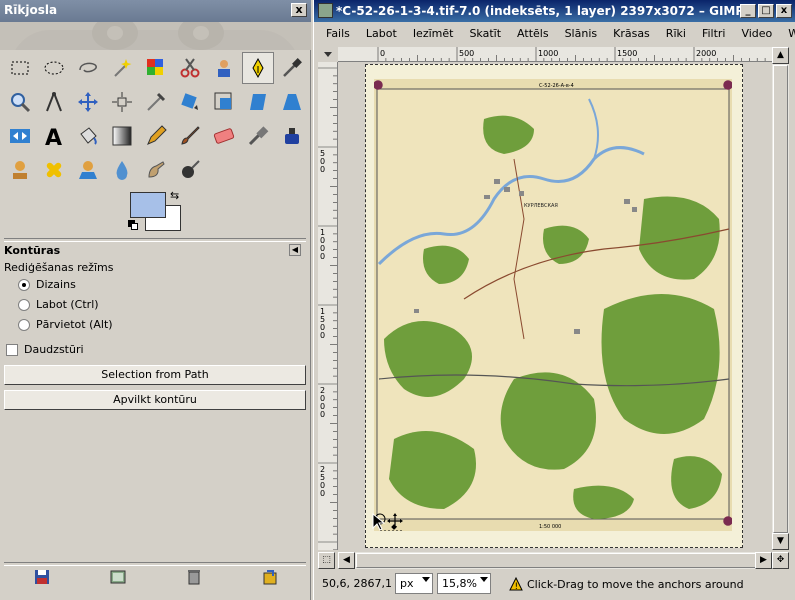 This screenshot has height=600, width=795. What do you see at coordinates (485, 34) in the screenshot?
I see `menu-view: Skatīt` at bounding box center [485, 34].